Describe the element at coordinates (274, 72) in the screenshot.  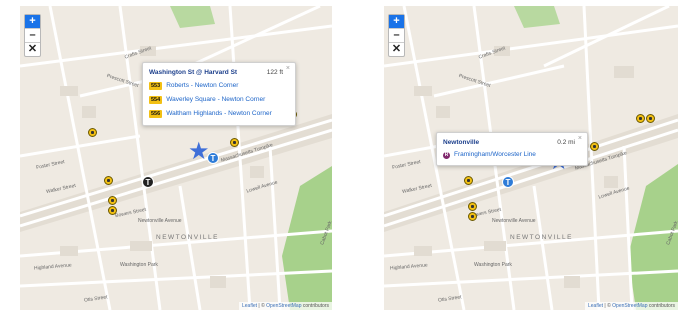
I see `stop-distance: 122 ft` at that location.